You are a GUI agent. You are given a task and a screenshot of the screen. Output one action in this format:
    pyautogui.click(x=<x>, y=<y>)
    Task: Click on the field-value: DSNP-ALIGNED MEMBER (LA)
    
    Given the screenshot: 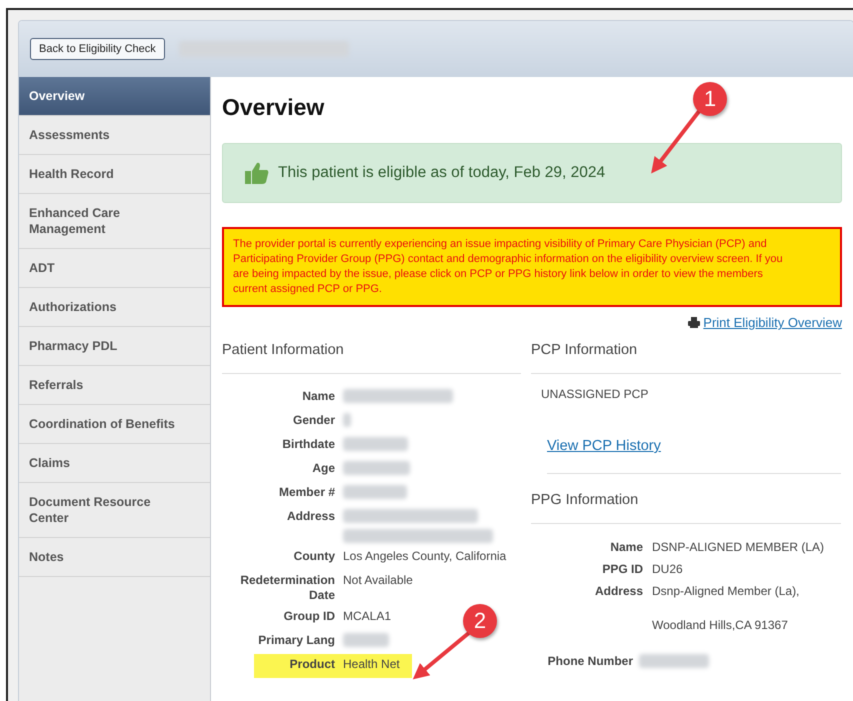 What is the action you would take?
    pyautogui.click(x=738, y=547)
    